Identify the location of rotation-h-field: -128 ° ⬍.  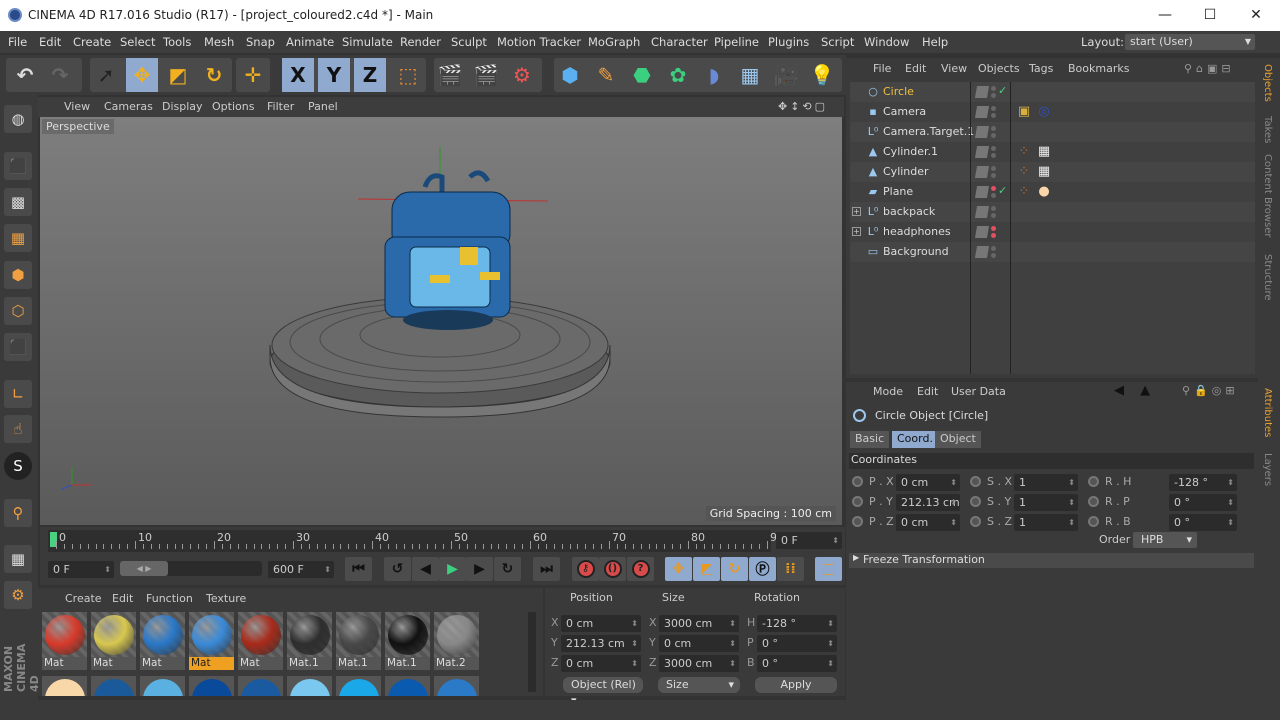
(797, 623).